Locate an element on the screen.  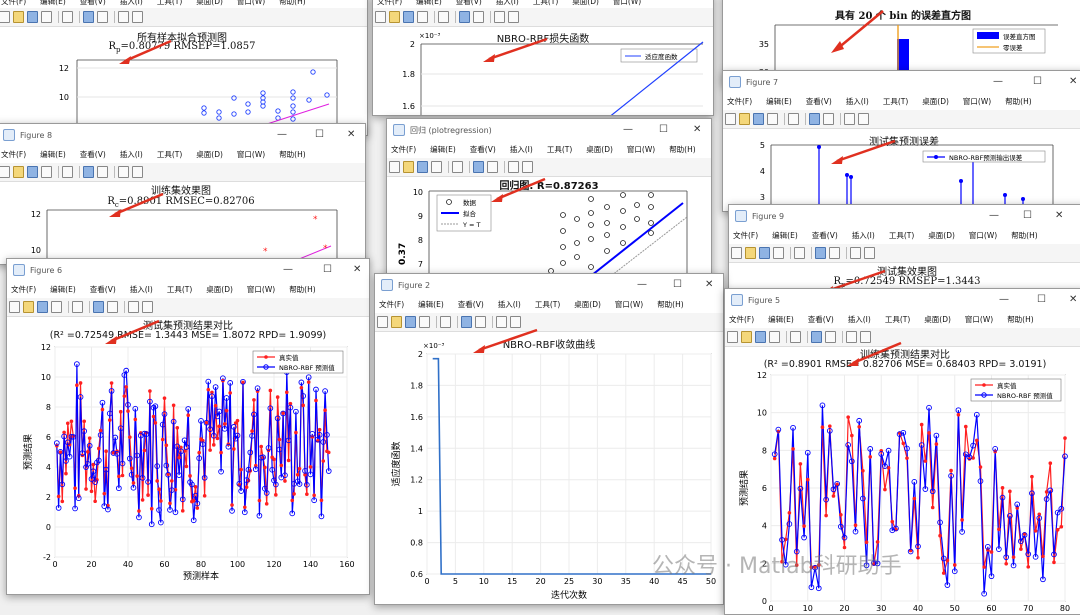
title-bar: Figure 7 — ☐ ✕ is located at coordinates (901, 82).